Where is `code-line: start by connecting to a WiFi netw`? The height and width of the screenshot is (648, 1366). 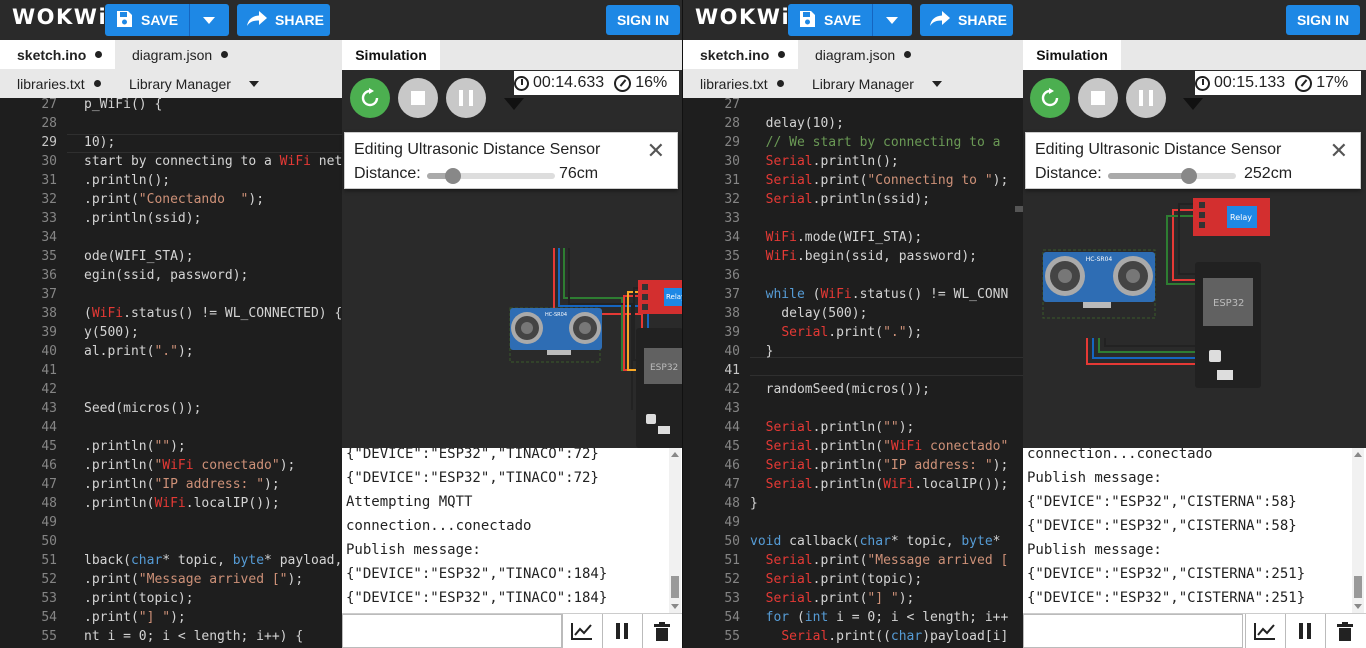
code-line: start by connecting to a WiFi netw is located at coordinates (213, 161).